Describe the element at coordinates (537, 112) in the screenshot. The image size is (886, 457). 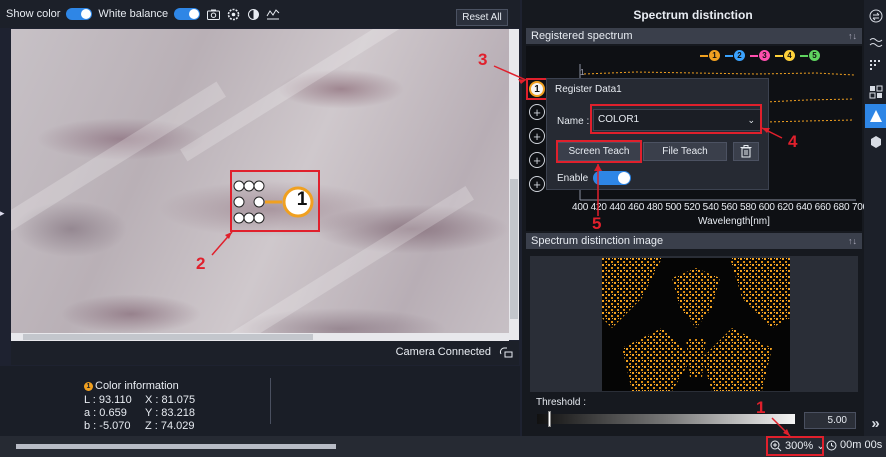
I see `register-slot-2: +` at that location.